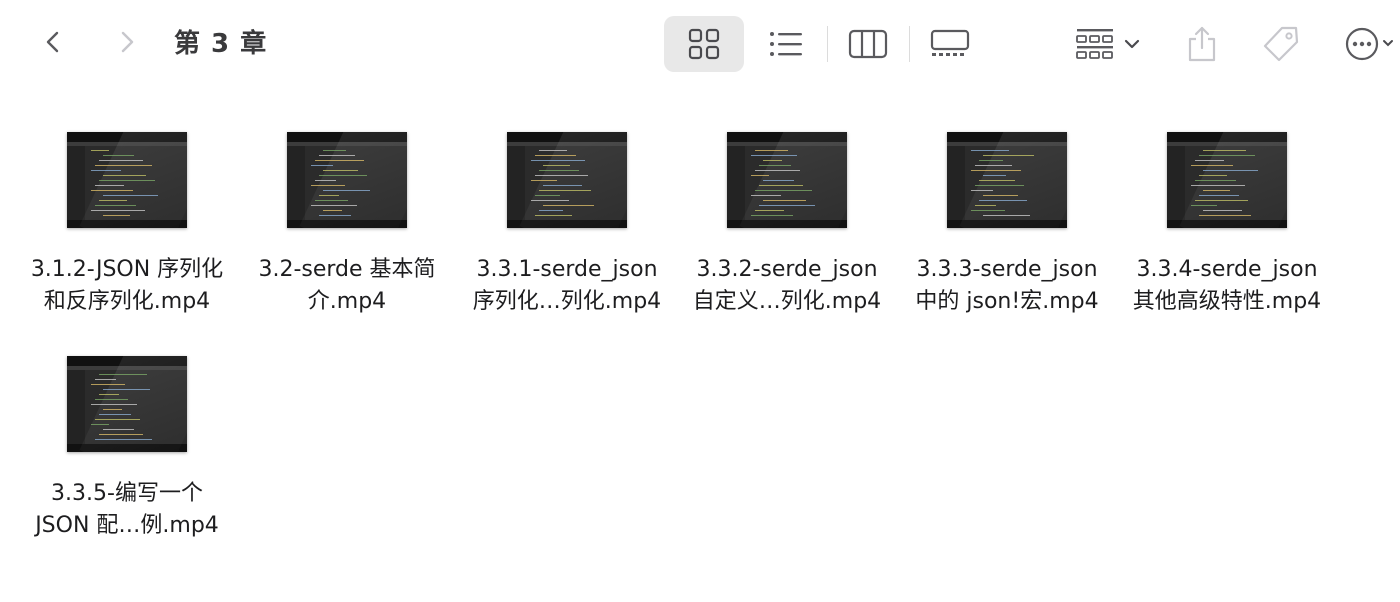  I want to click on file-item: 3.2-serde 基本简 介.mp4, so click(347, 219).